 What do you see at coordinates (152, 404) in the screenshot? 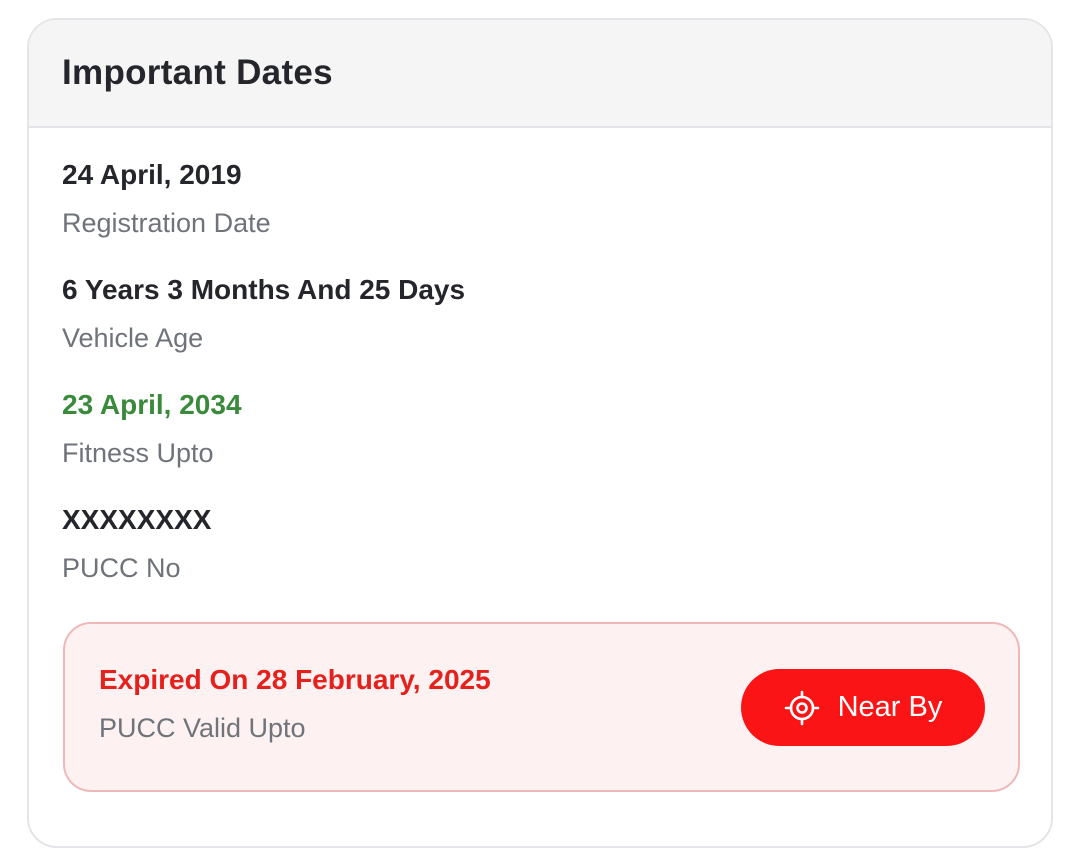
I see `fitness-upto-value: 23 April, 2034` at bounding box center [152, 404].